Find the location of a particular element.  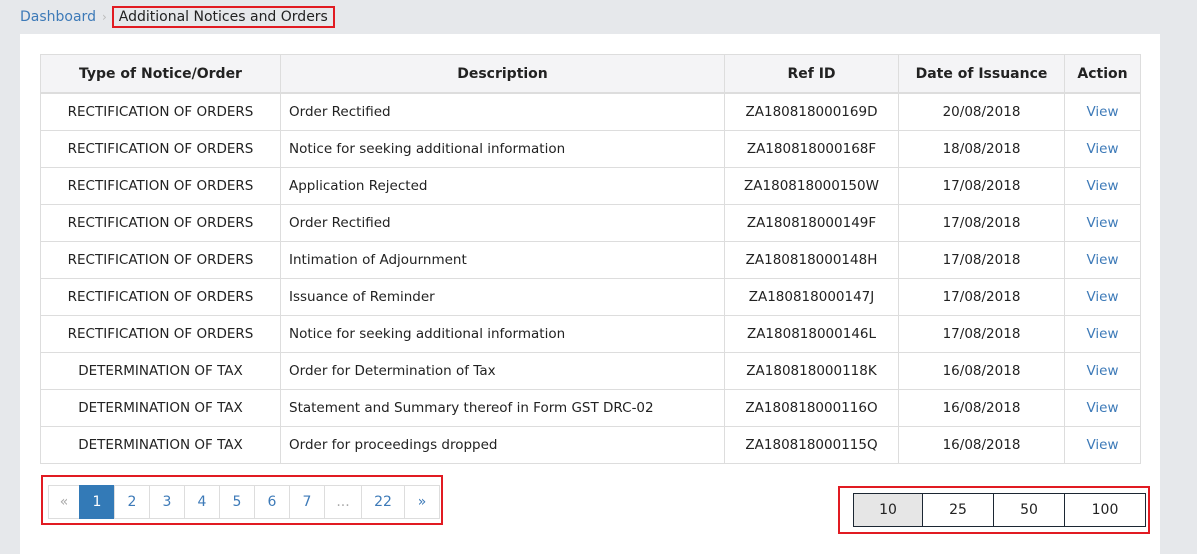

page-size-option-100: 100 is located at coordinates (1105, 510).